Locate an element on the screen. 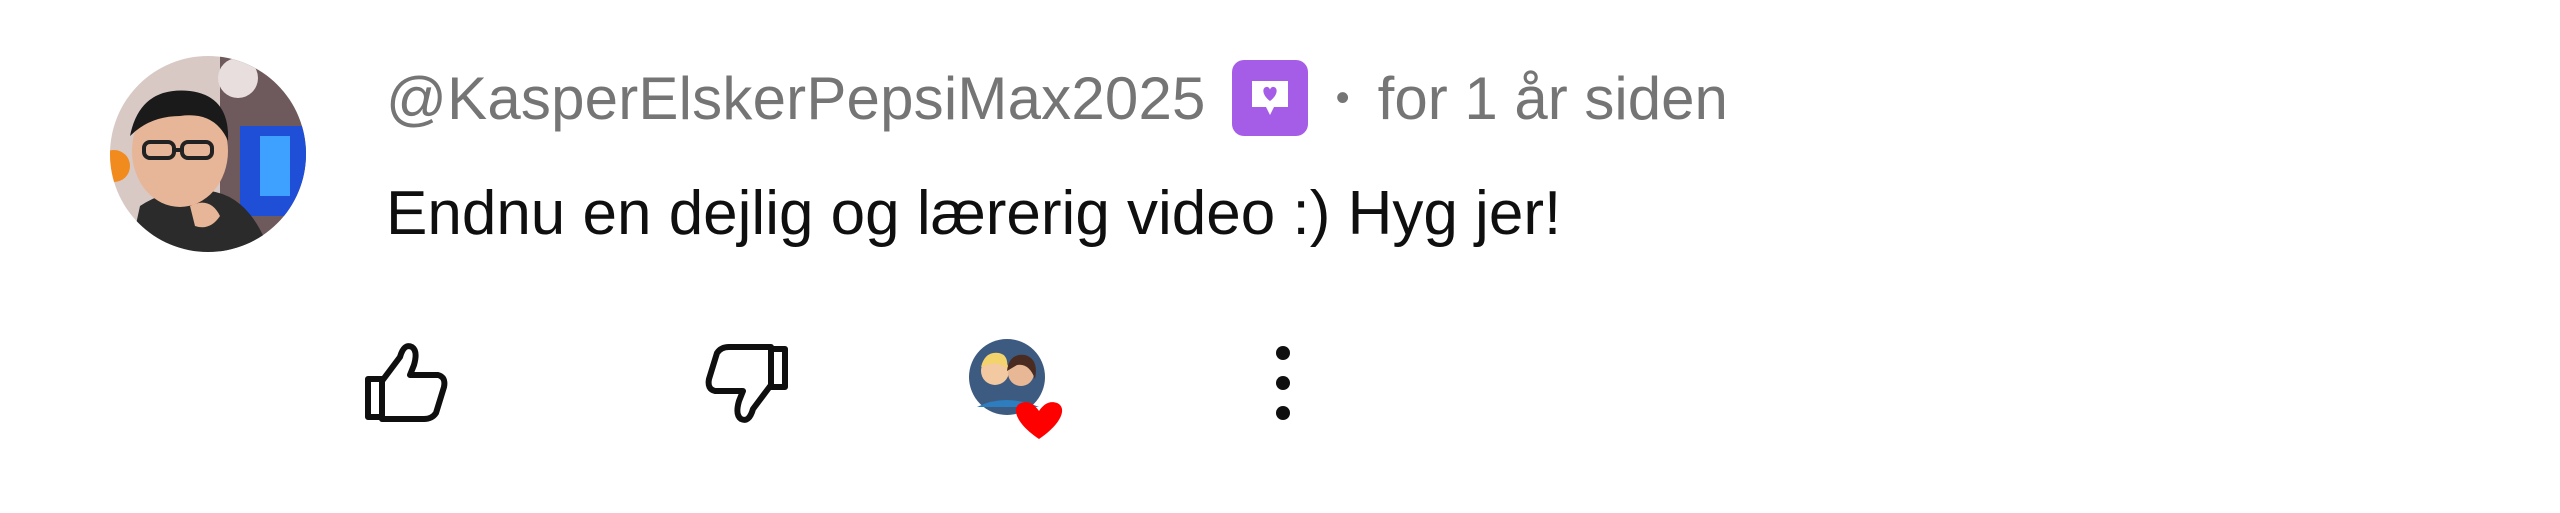 This screenshot has width=2560, height=513. creator-heart-badge is located at coordinates (1015, 383).